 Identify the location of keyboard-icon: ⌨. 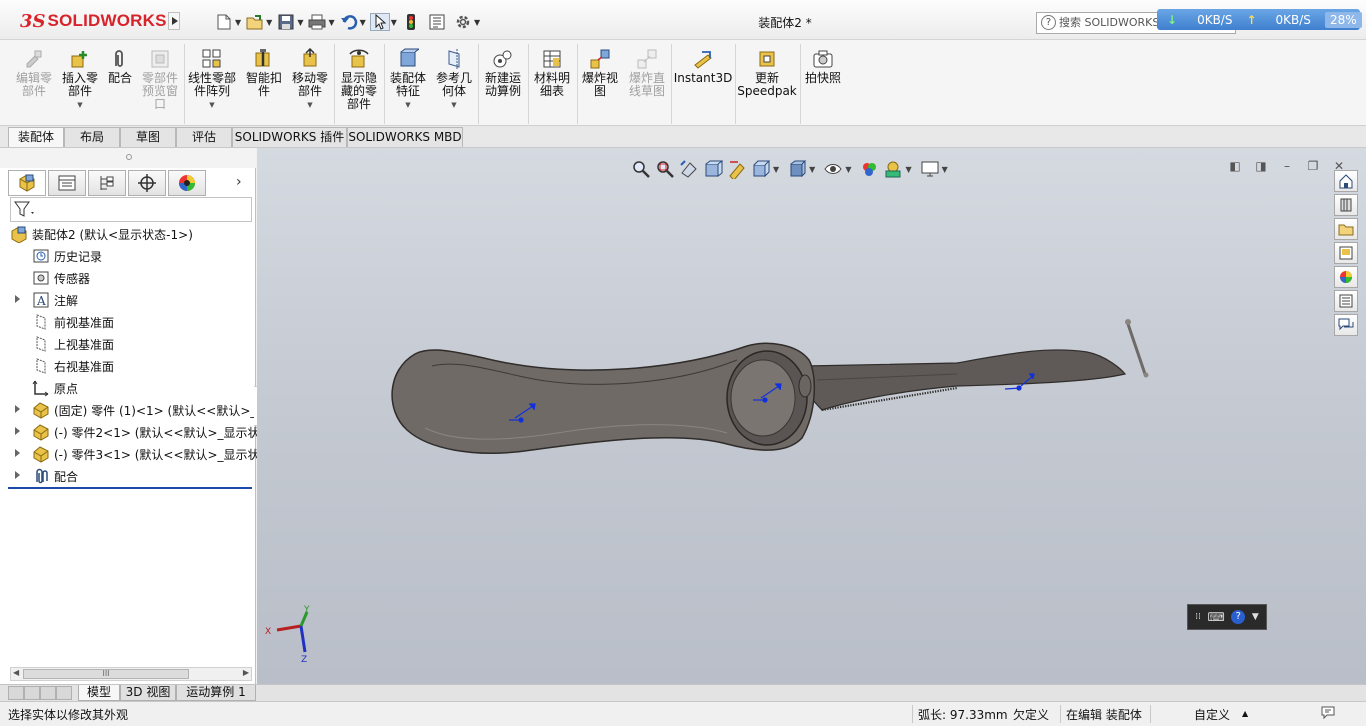
(1215, 617).